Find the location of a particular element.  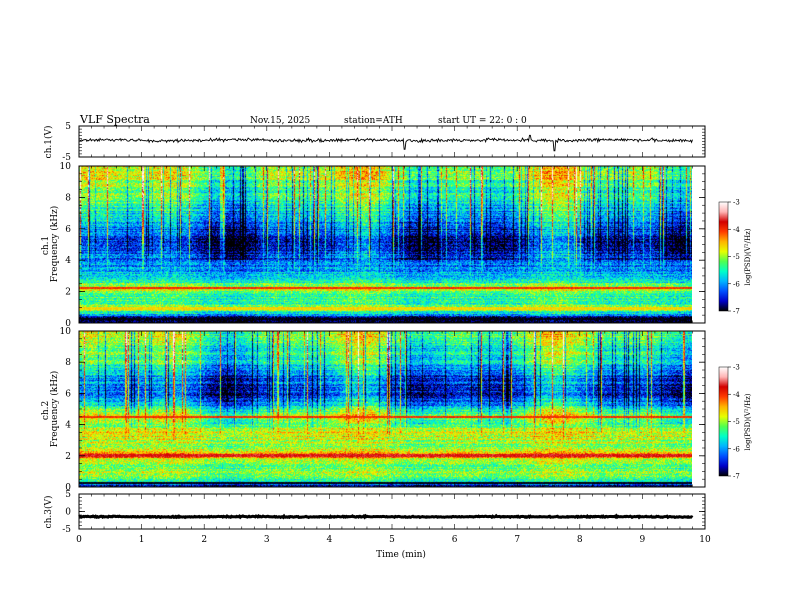

ch1-frequency-label-line2: Frequency (kHz) is located at coordinates (54, 244).